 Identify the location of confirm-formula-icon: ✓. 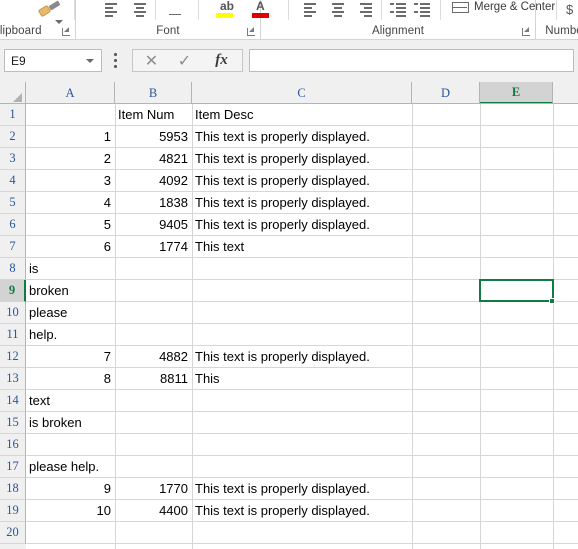
(184, 60).